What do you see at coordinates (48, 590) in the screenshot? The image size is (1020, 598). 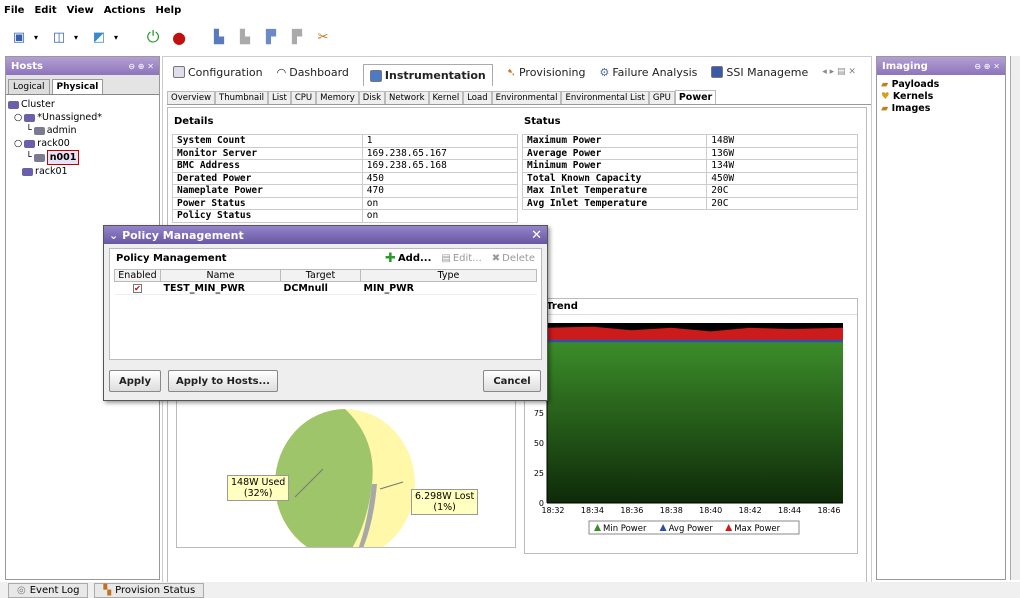 I see `tab-event-log: ◎ Event Log` at bounding box center [48, 590].